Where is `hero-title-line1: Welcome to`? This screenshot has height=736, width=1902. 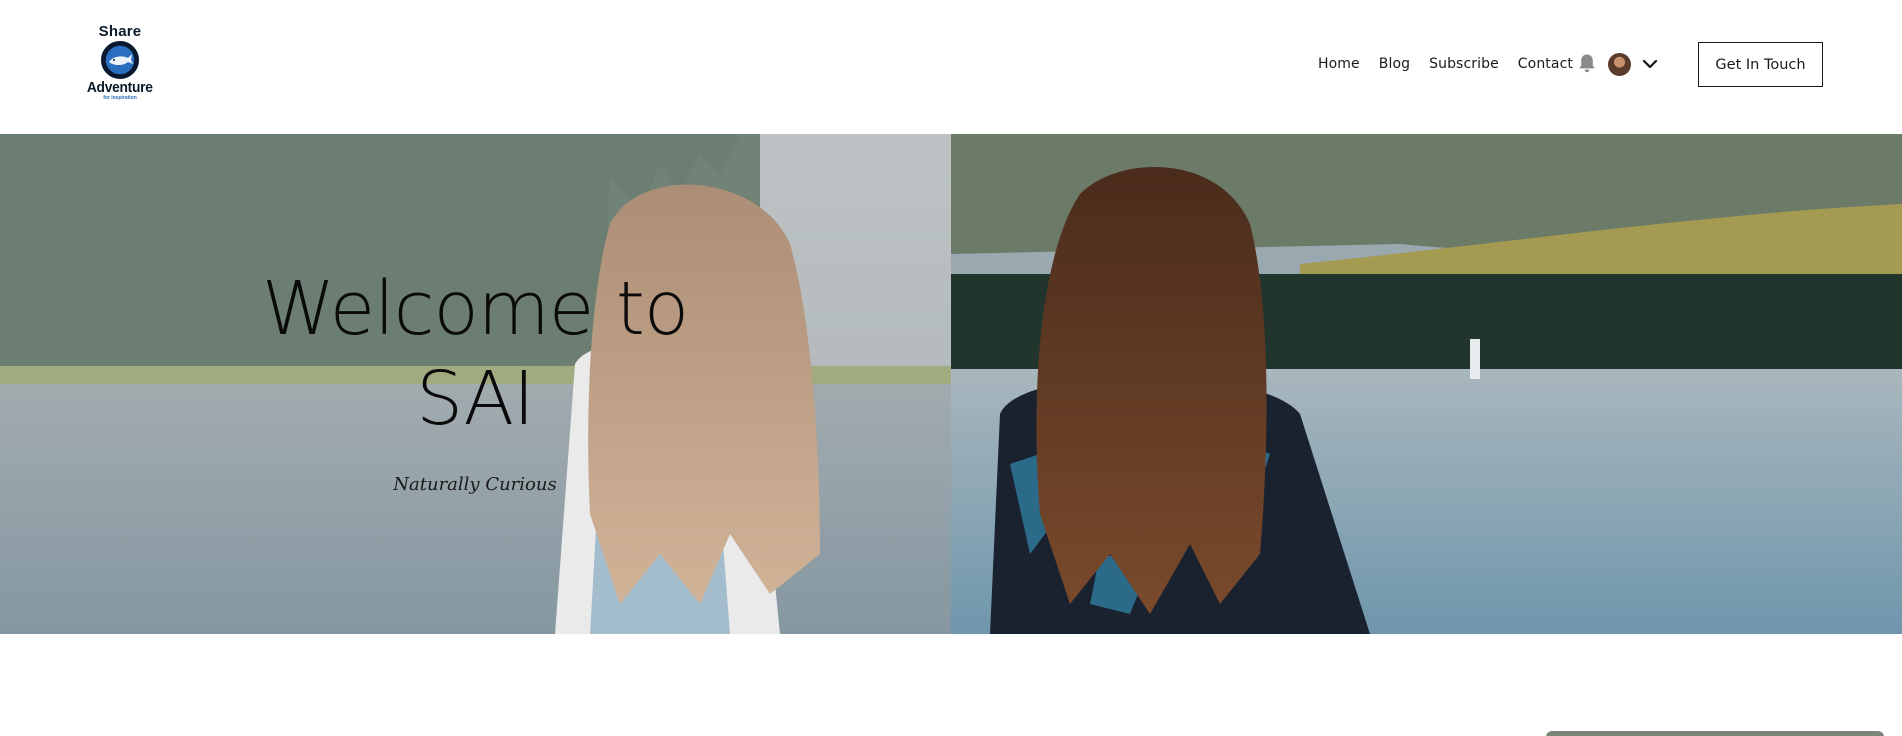 hero-title-line1: Welcome to is located at coordinates (475, 309).